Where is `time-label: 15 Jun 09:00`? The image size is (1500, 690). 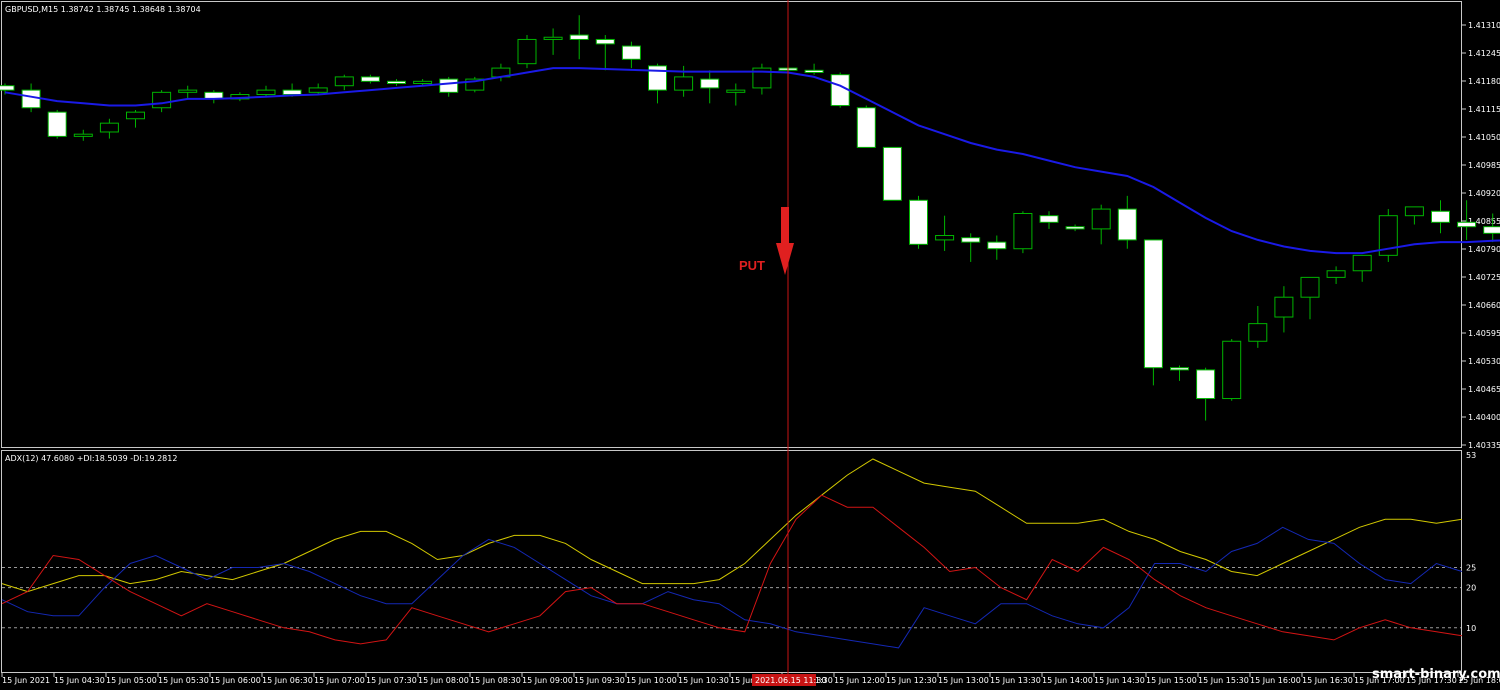 time-label: 15 Jun 09:00 is located at coordinates (547, 680).